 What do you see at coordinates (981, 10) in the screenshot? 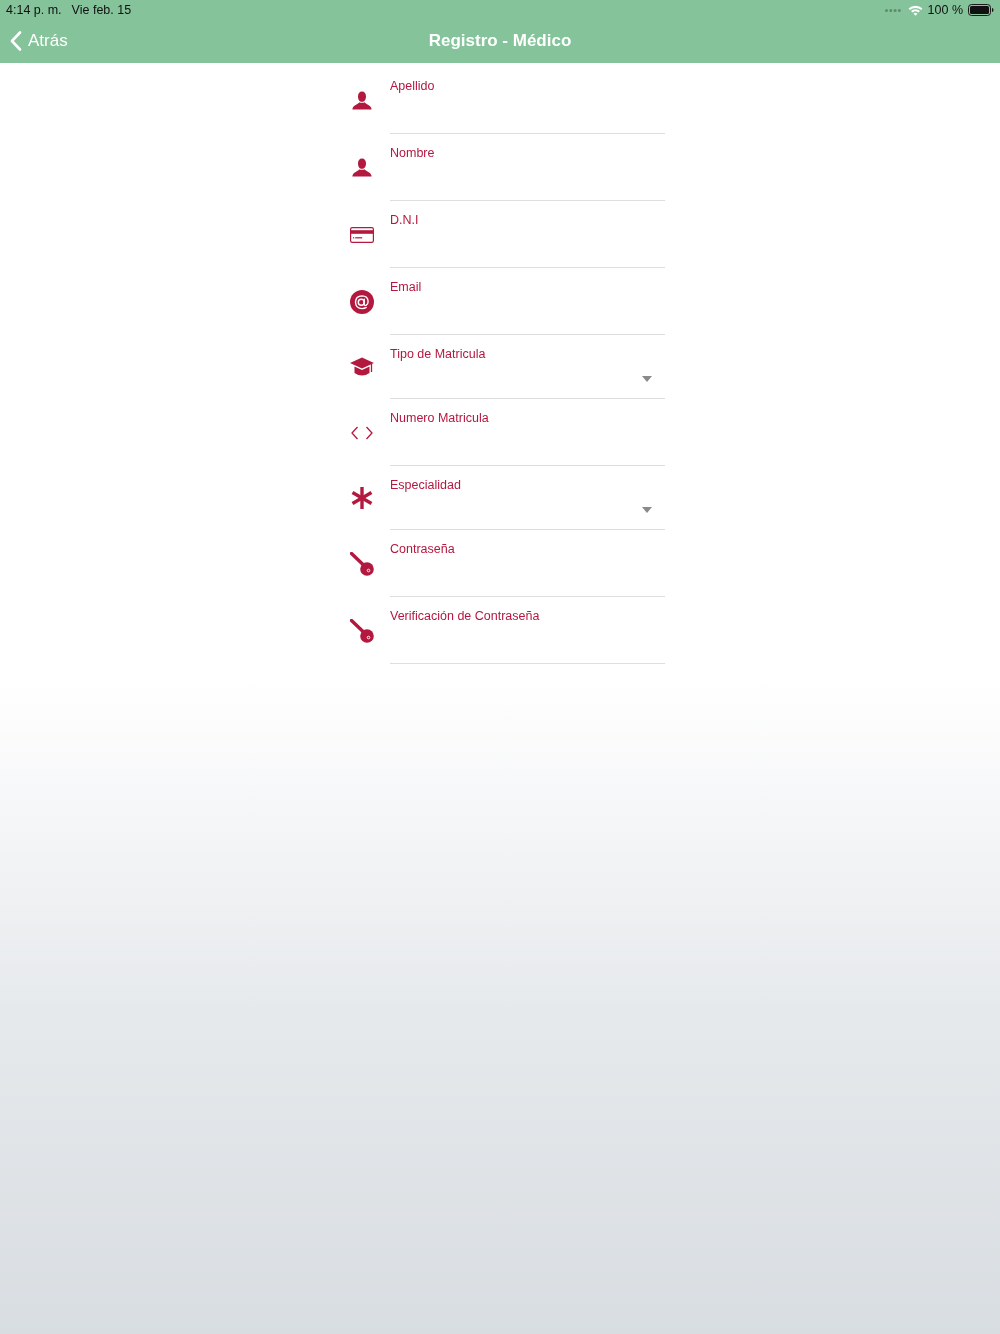
I see `battery-icon` at bounding box center [981, 10].